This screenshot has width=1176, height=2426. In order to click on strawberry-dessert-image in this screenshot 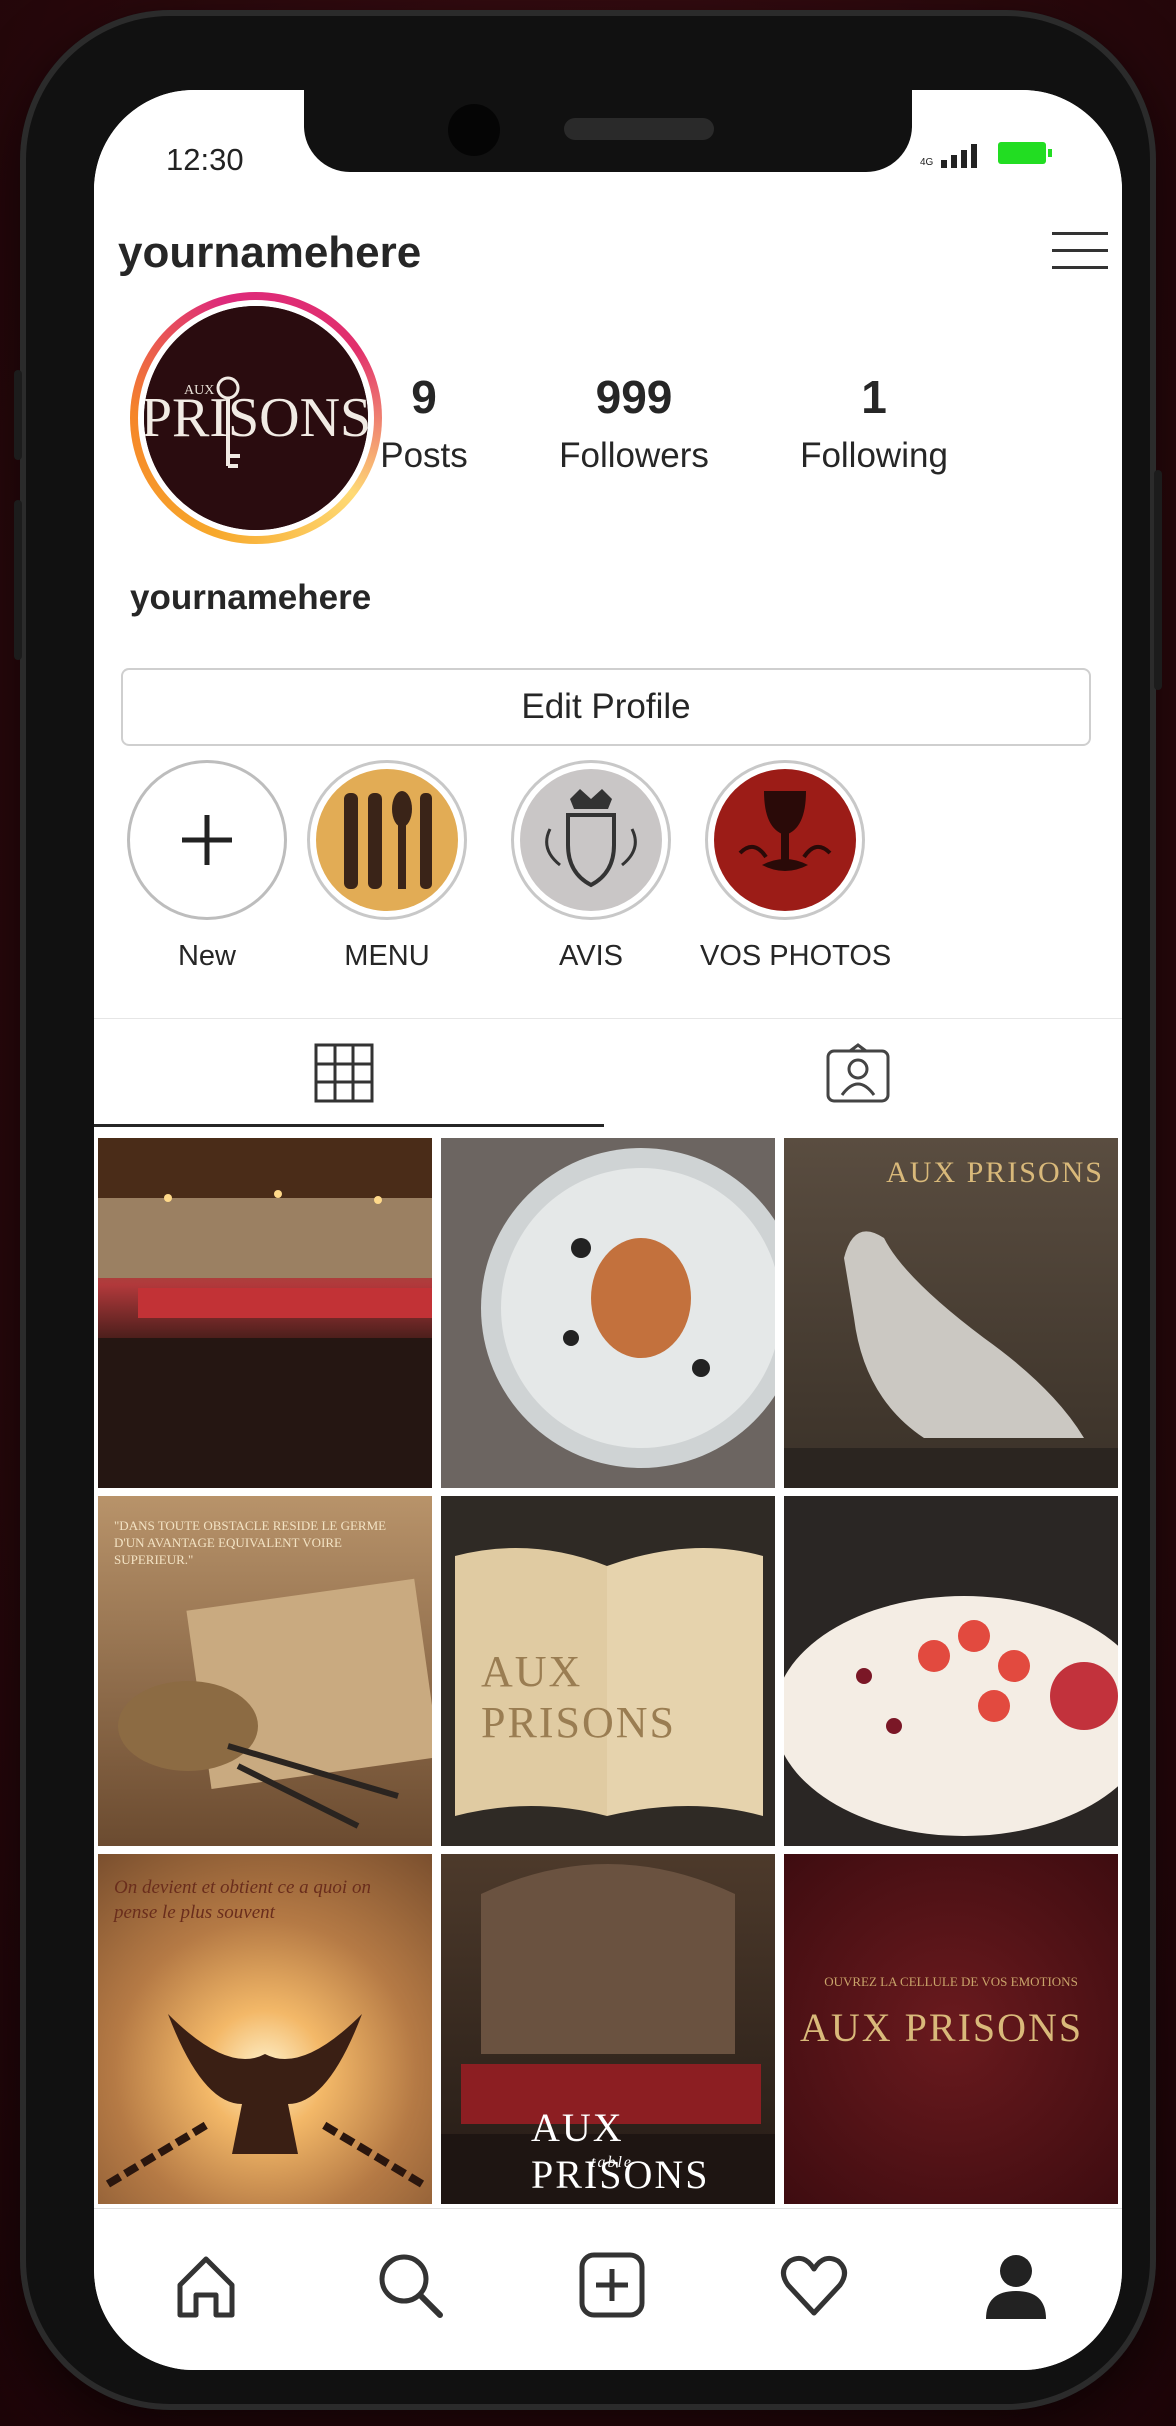, I will do `click(951, 1716)`.